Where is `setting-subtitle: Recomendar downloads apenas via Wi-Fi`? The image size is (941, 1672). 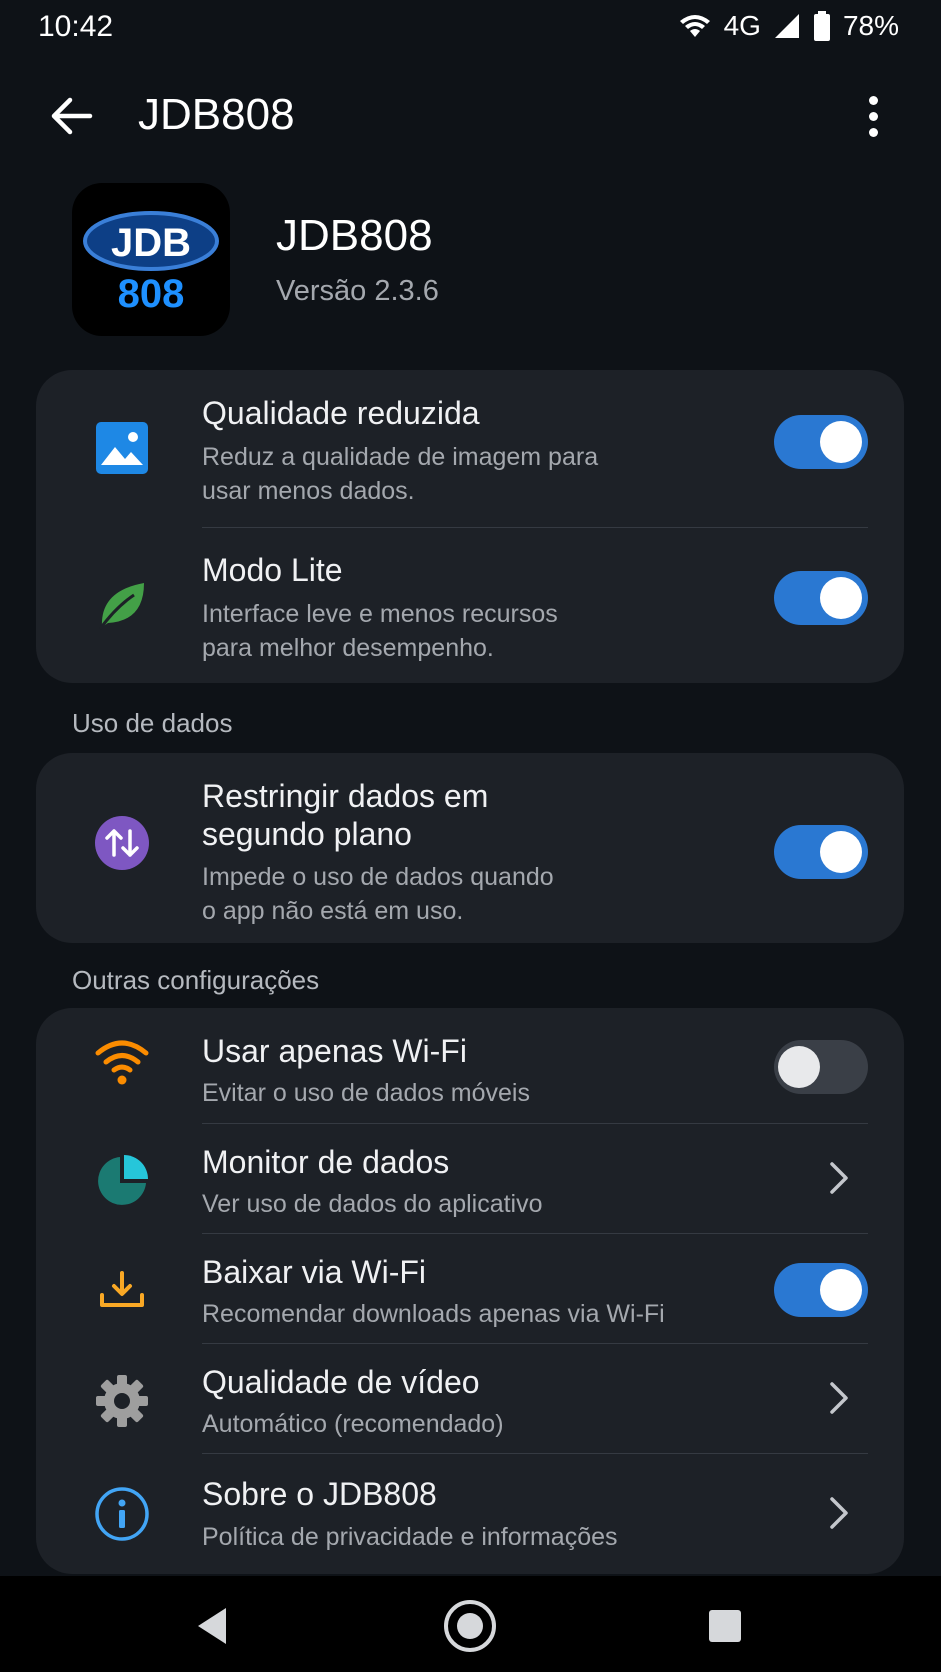
setting-subtitle: Recomendar downloads apenas via Wi-Fi is located at coordinates (433, 1314).